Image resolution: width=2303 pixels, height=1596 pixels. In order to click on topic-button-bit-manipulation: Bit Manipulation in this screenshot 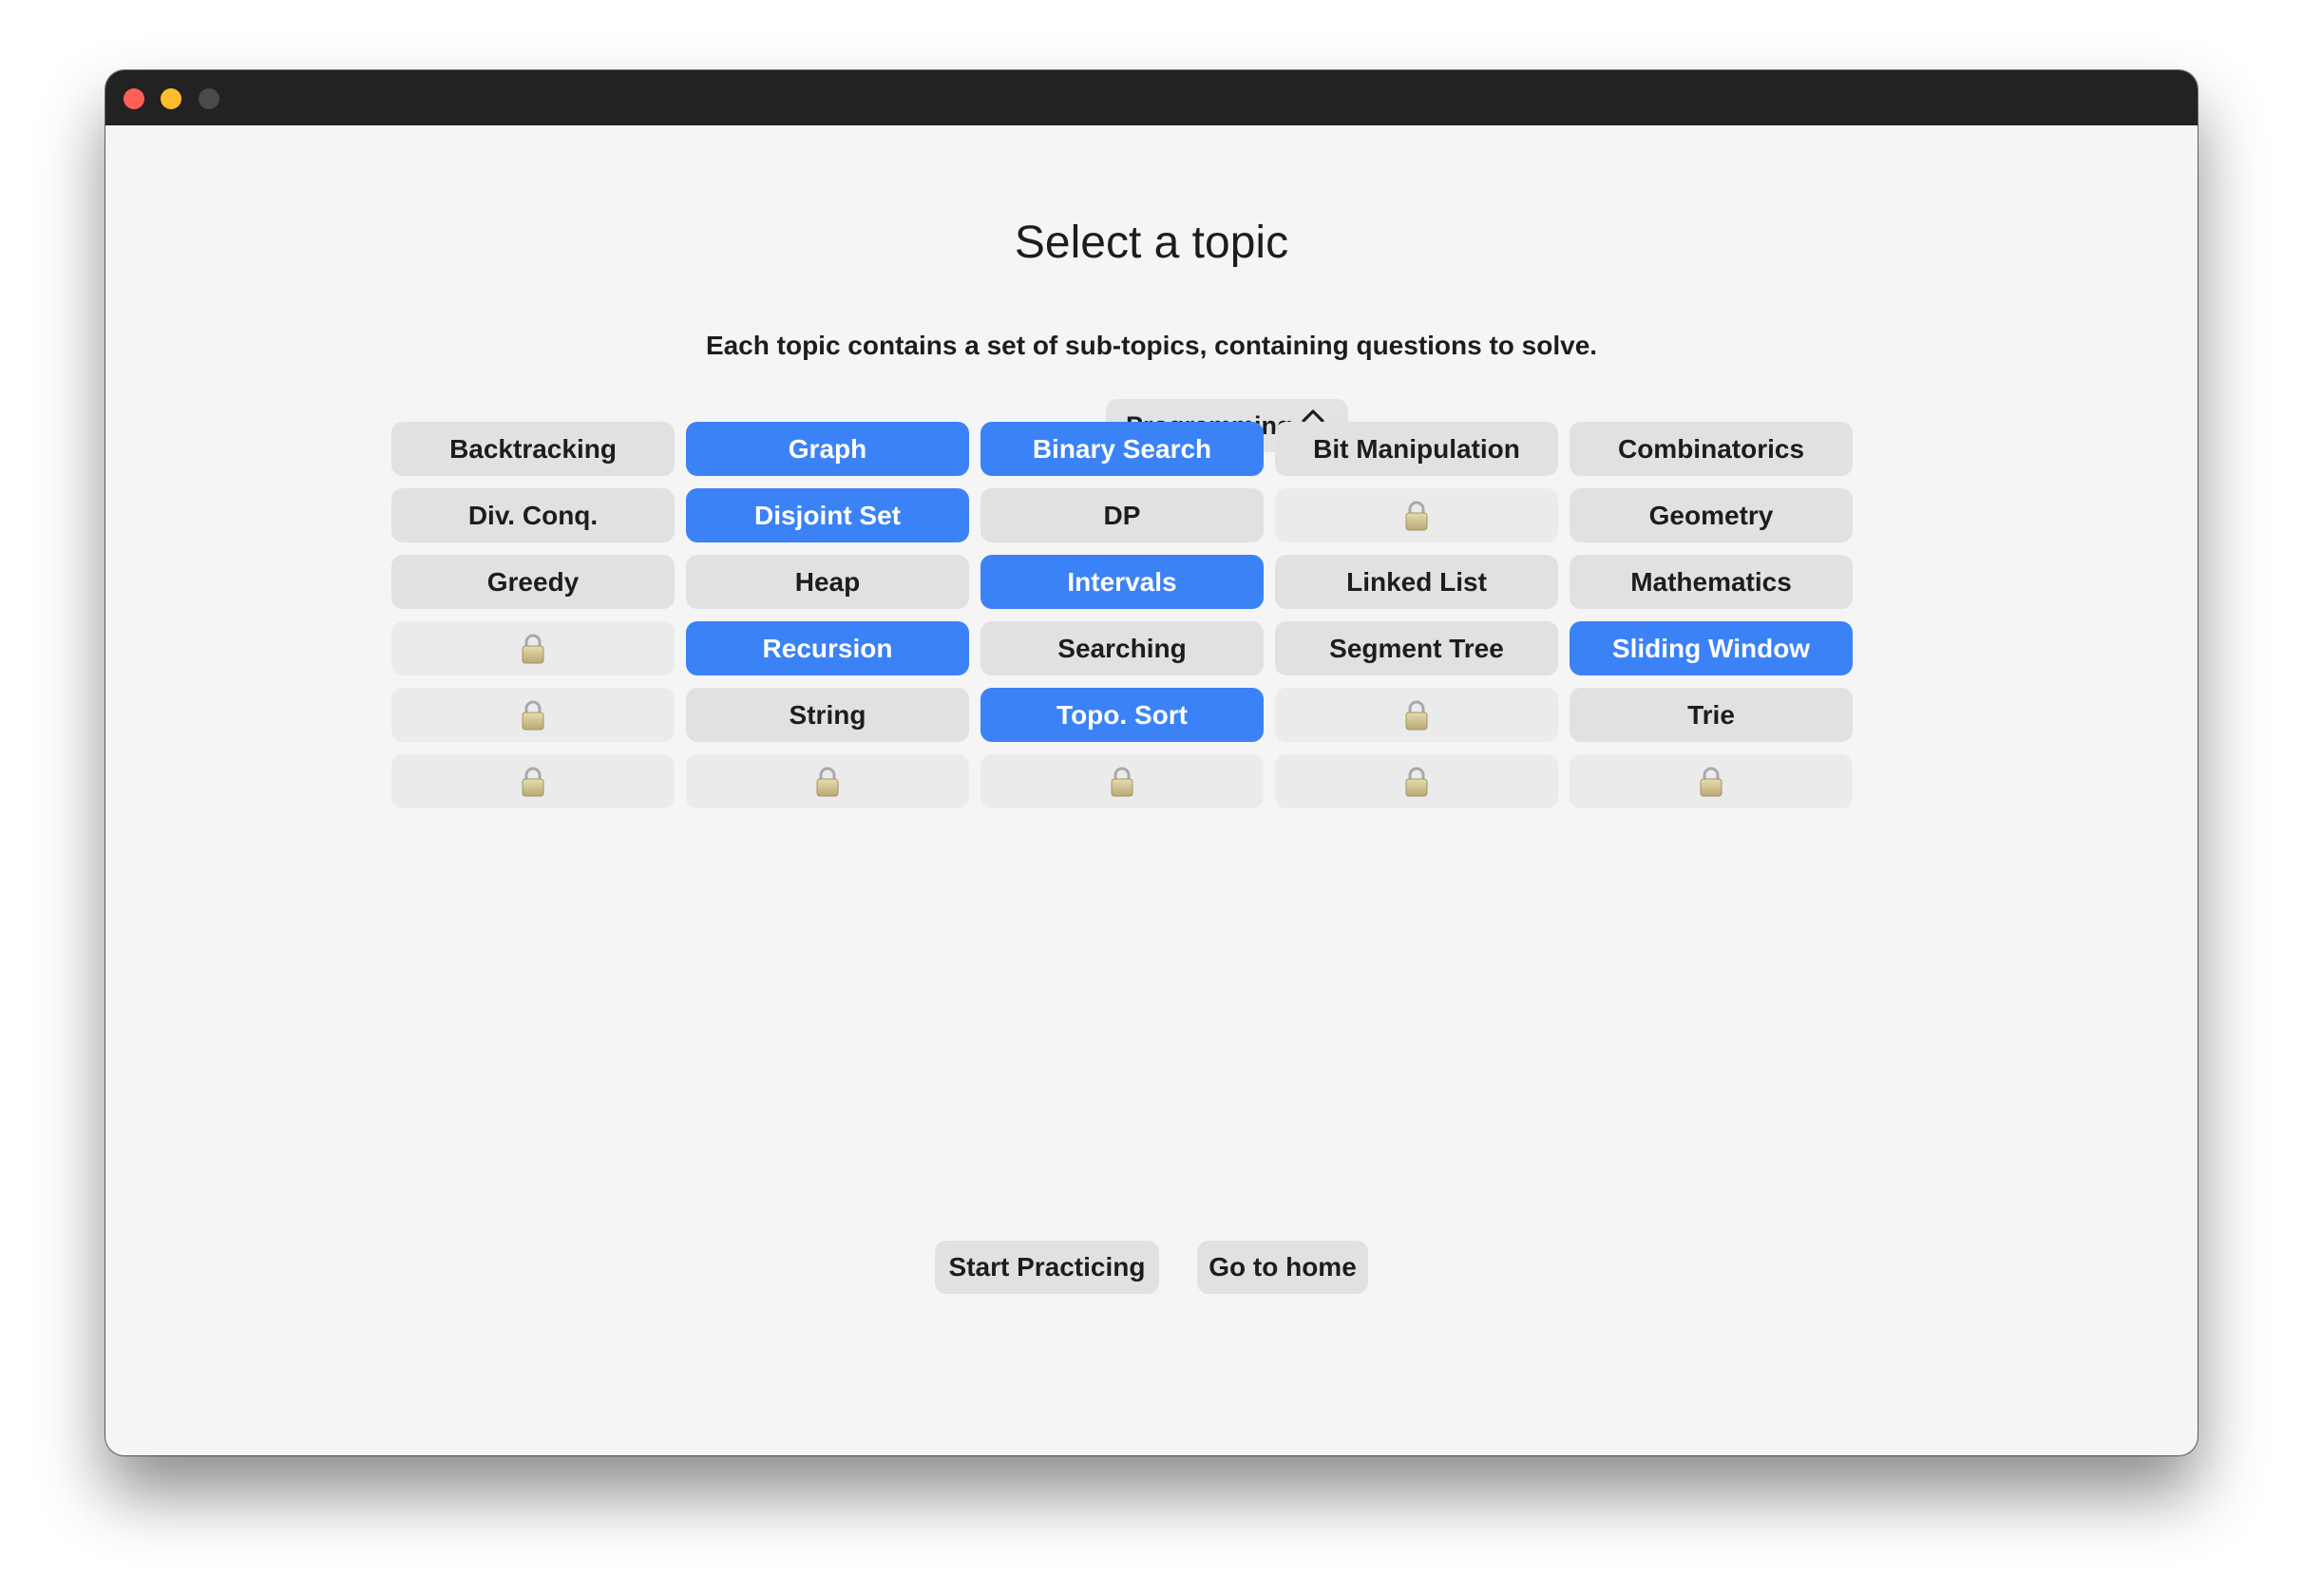, I will do `click(1416, 449)`.